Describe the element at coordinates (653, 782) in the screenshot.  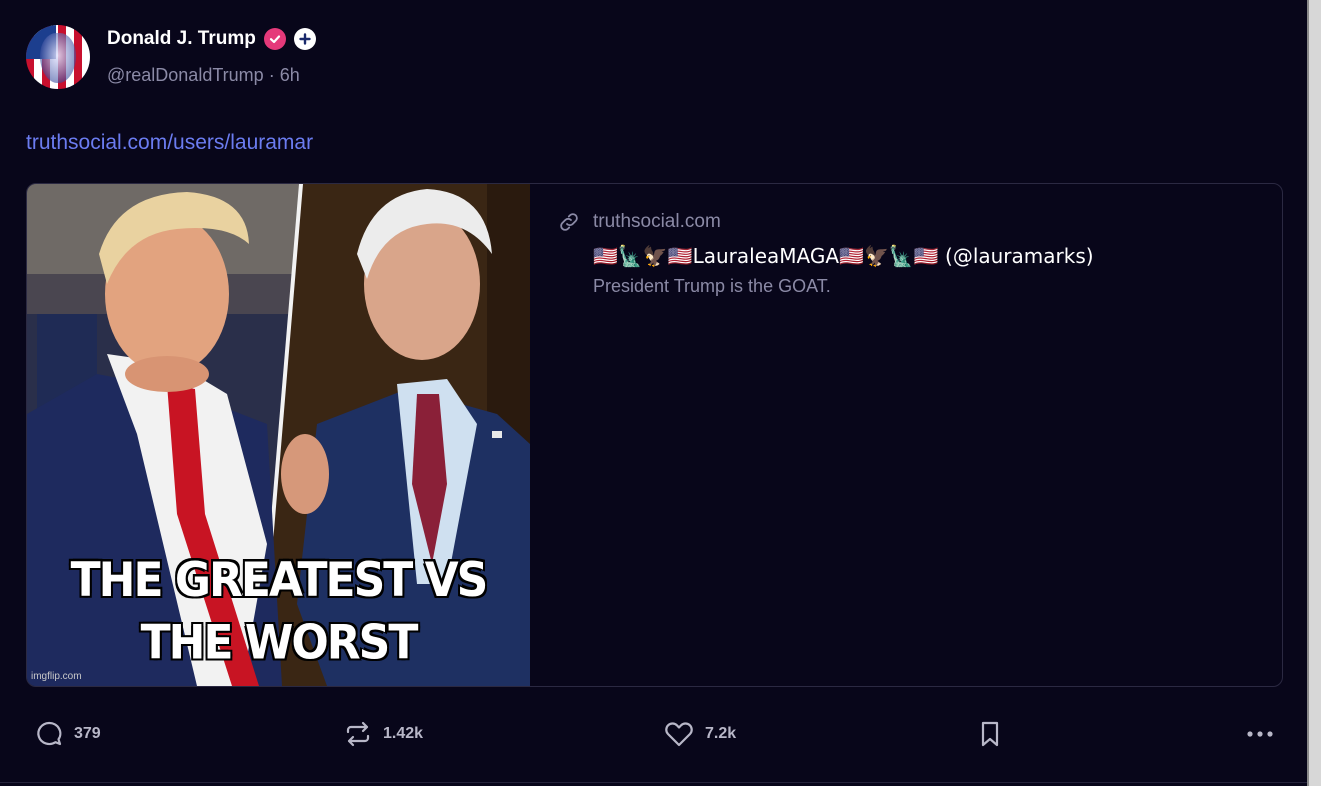
I see `post-divider` at that location.